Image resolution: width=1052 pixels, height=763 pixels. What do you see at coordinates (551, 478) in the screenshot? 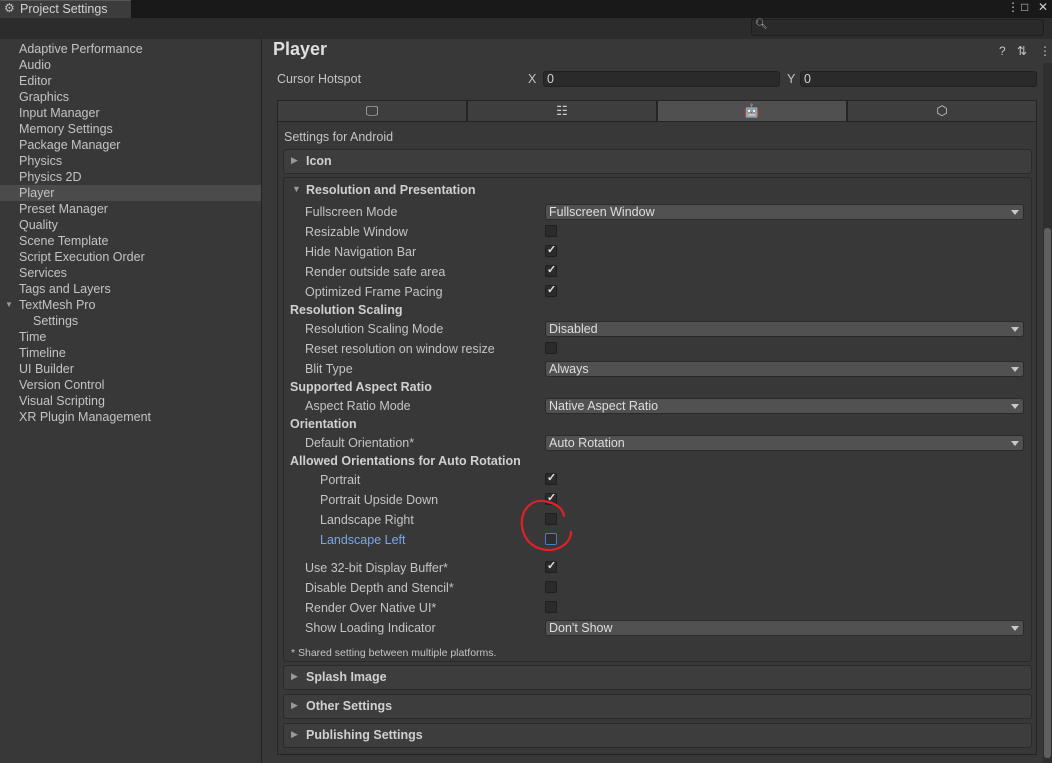
I see `portrait-checkbox` at bounding box center [551, 478].